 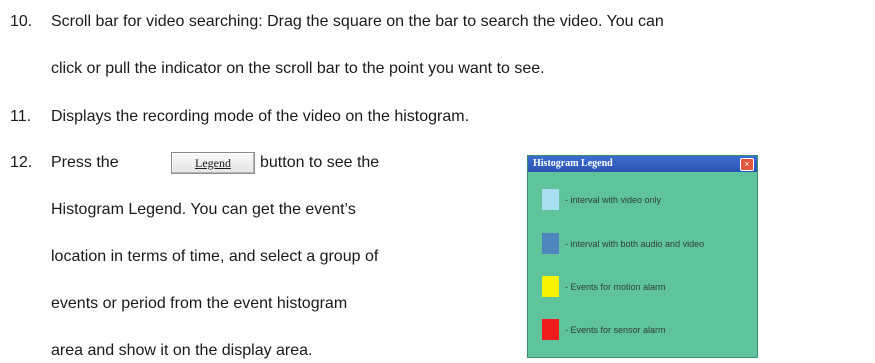 What do you see at coordinates (615, 329) in the screenshot?
I see `legend-entry-label: - Events for sensor alarm` at bounding box center [615, 329].